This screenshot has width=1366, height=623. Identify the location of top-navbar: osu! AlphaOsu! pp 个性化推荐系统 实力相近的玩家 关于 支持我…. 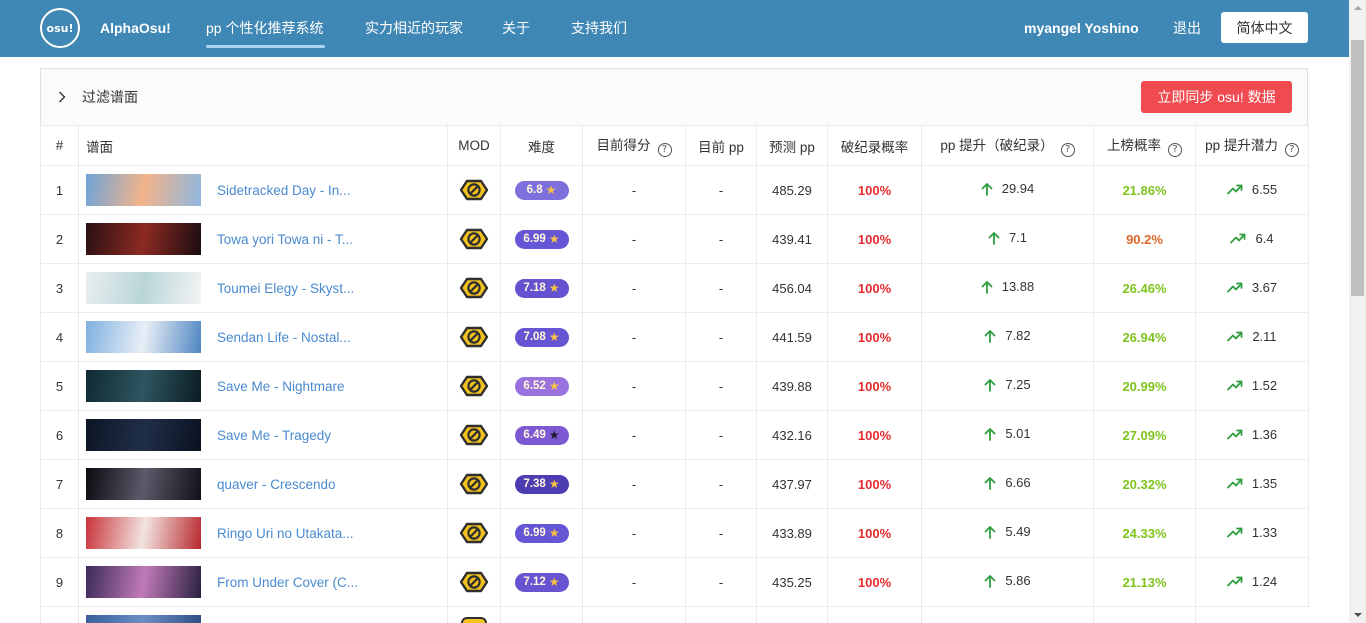
(674, 28).